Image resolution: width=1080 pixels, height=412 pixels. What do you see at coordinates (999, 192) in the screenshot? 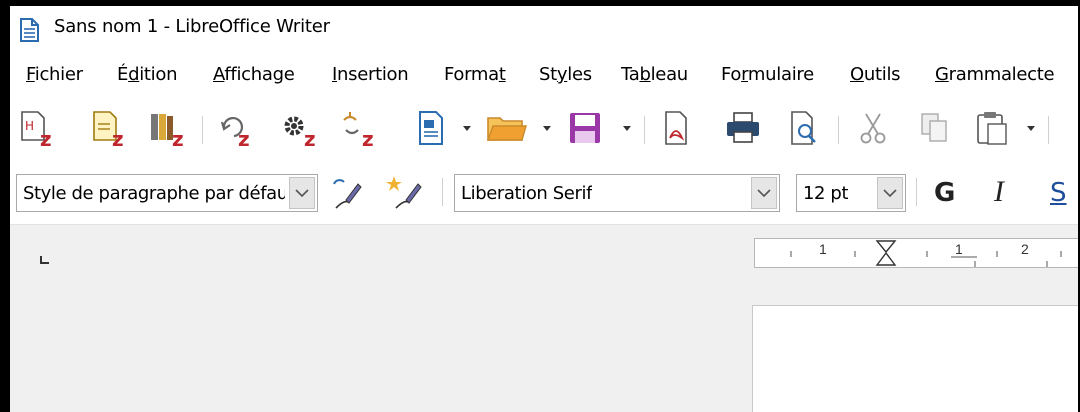
I see `italic-button: I` at bounding box center [999, 192].